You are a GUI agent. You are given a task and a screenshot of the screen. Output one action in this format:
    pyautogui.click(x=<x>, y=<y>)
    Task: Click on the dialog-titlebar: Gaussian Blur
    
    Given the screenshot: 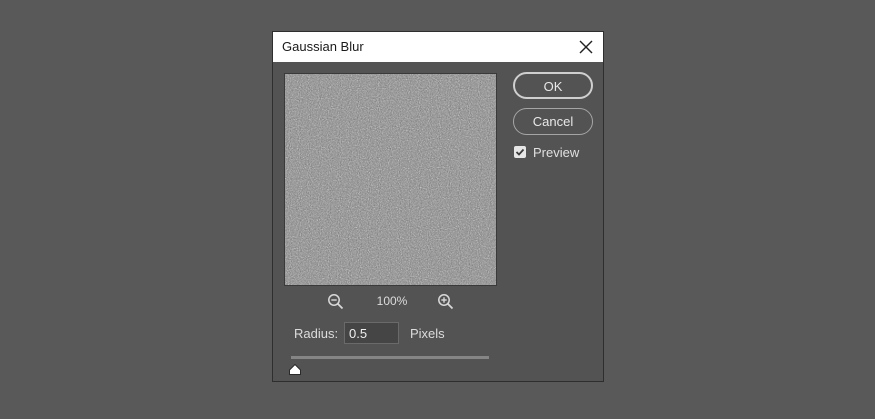 What is the action you would take?
    pyautogui.click(x=438, y=47)
    